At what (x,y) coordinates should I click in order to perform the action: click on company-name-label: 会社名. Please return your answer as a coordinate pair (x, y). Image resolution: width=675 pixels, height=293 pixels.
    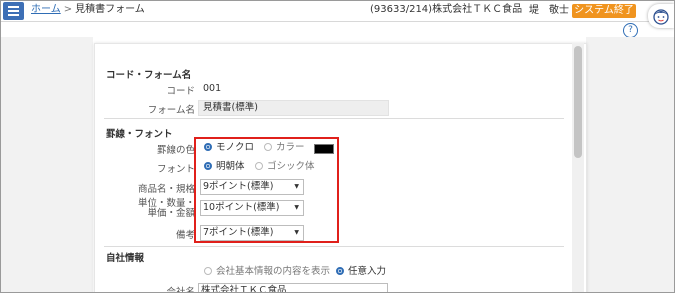
    Looking at the image, I should click on (180, 290).